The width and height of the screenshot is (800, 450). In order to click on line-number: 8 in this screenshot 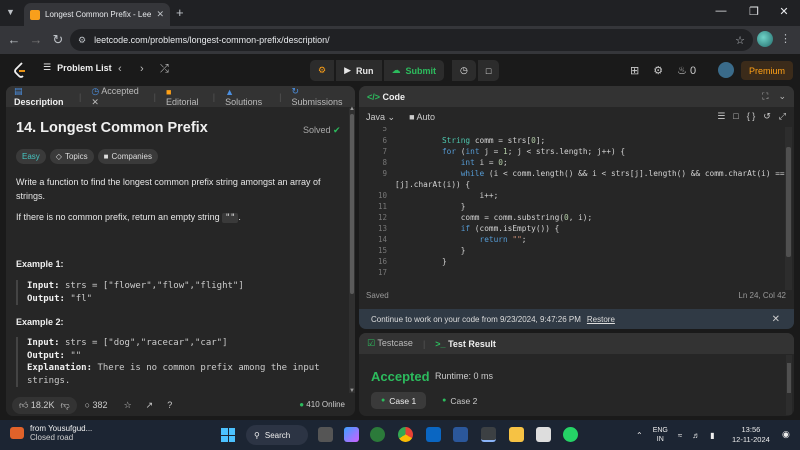, I will do `click(384, 162)`.